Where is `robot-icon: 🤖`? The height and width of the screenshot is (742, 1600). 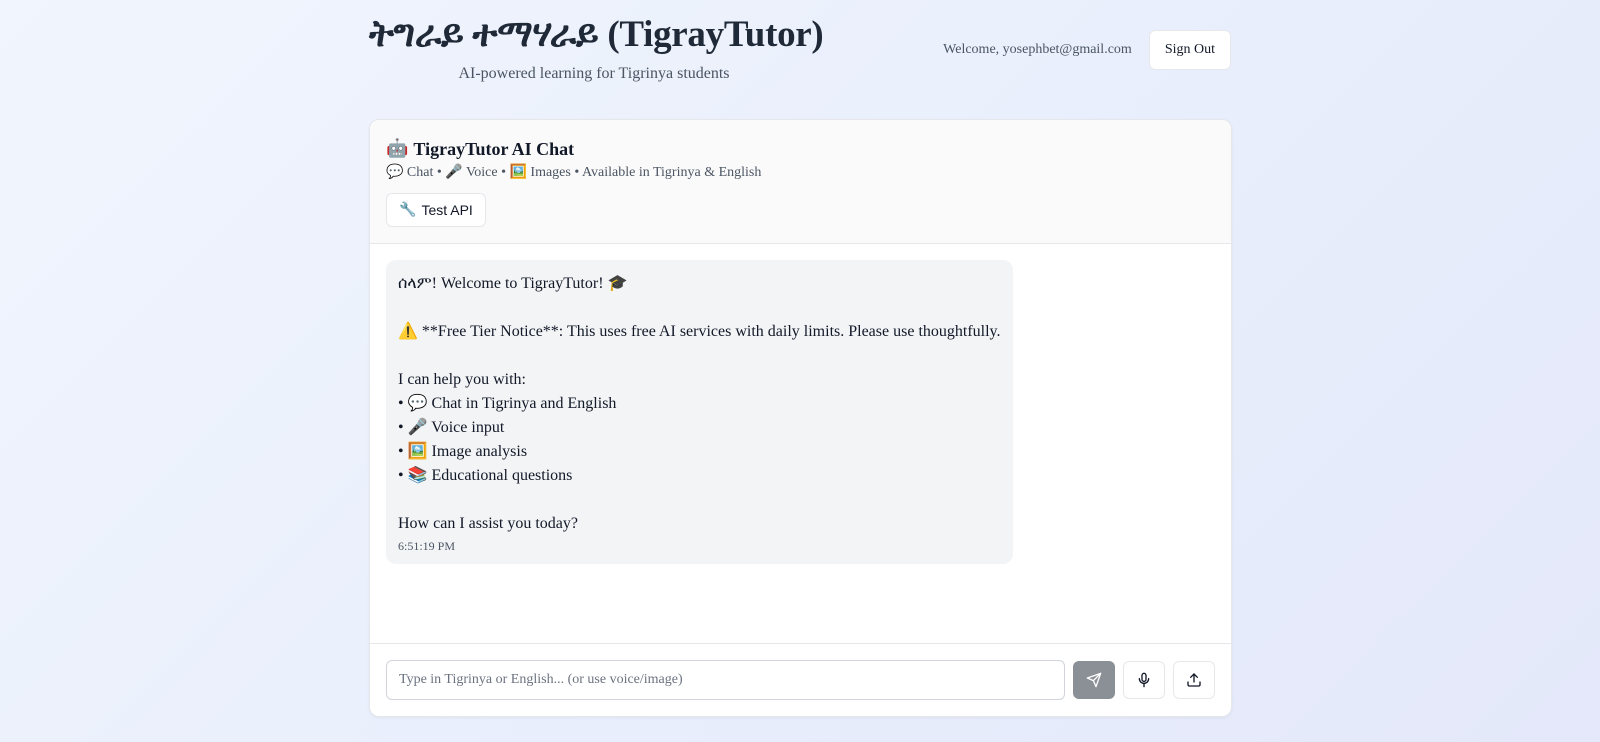
robot-icon: 🤖 is located at coordinates (397, 148).